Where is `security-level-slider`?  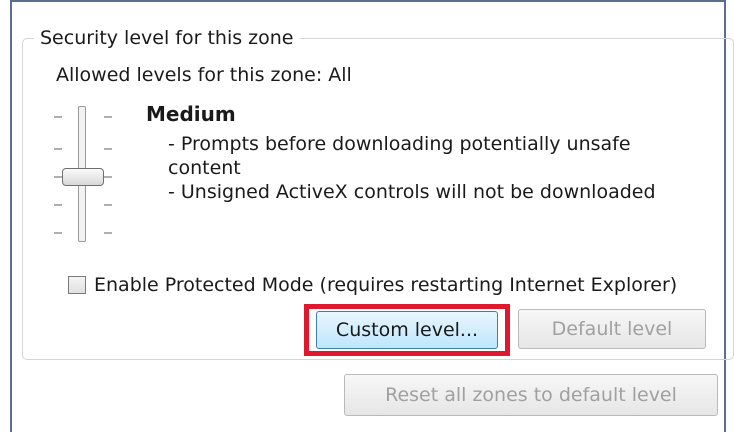 security-level-slider is located at coordinates (83, 174).